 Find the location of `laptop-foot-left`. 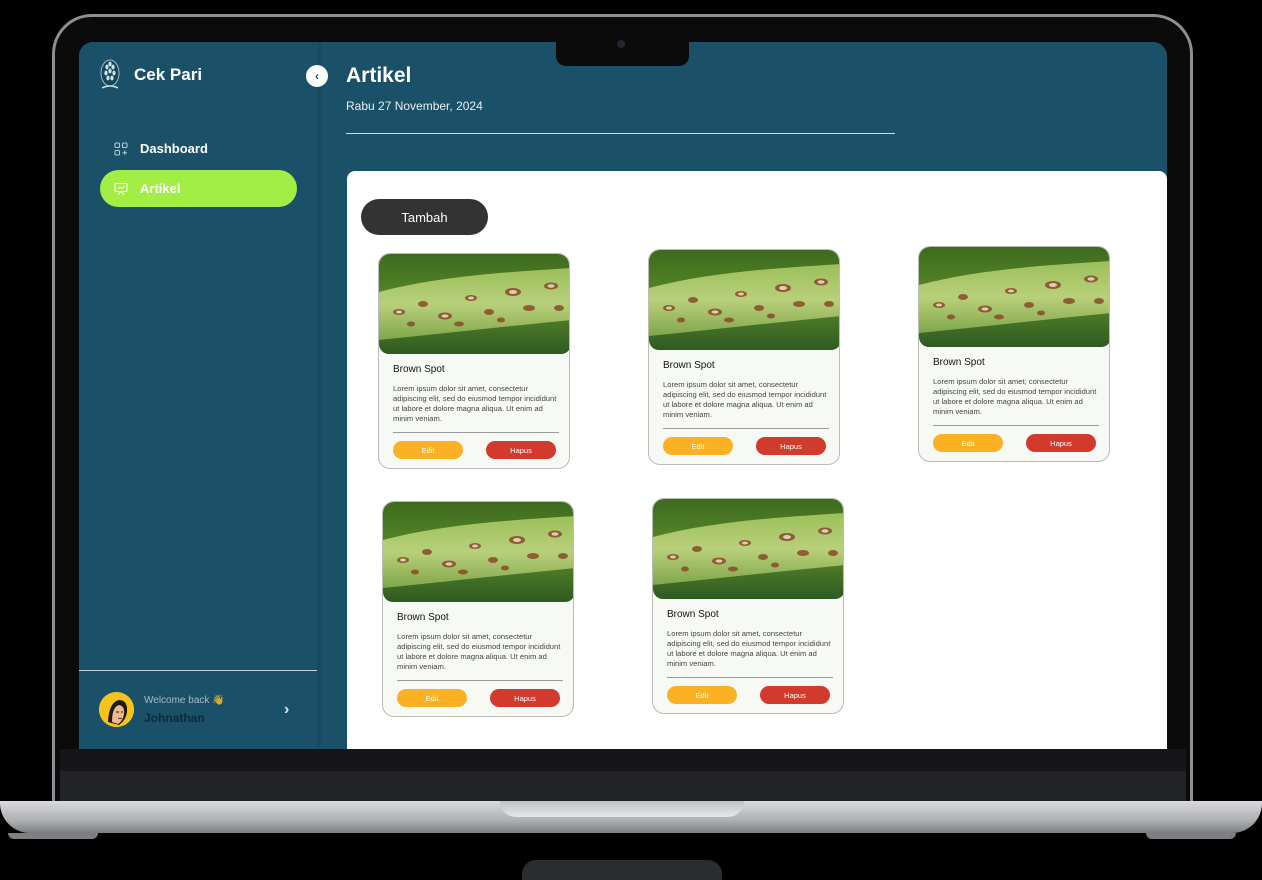

laptop-foot-left is located at coordinates (53, 836).